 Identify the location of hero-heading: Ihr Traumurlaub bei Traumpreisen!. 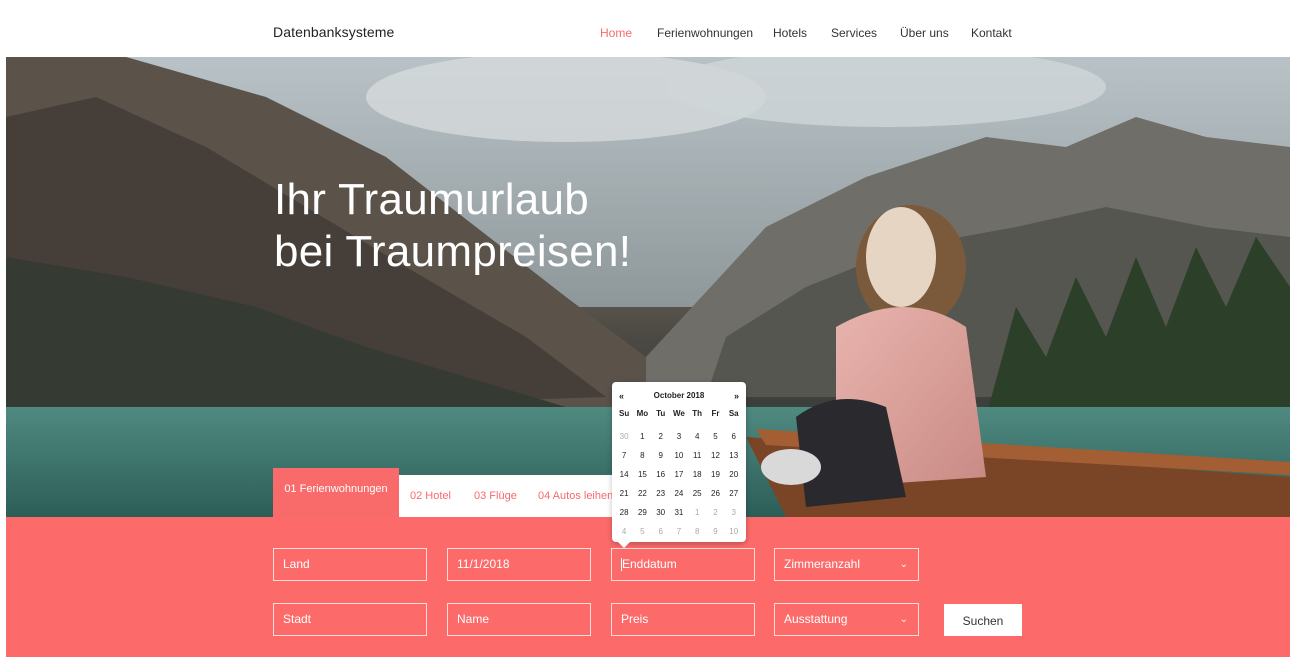
(452, 226).